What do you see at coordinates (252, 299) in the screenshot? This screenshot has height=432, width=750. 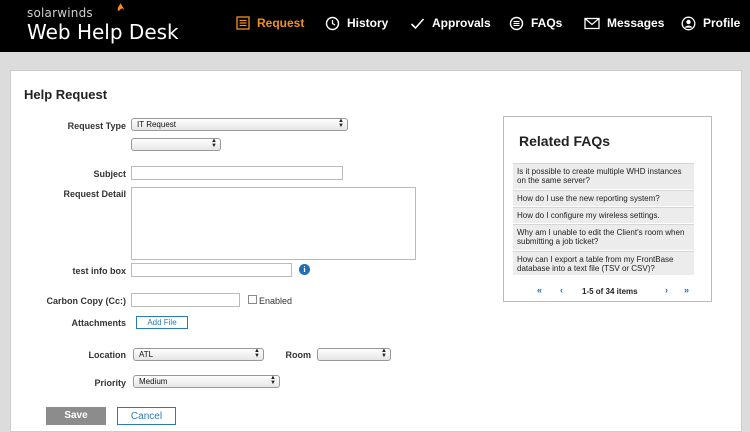 I see `enabled-checkbox` at bounding box center [252, 299].